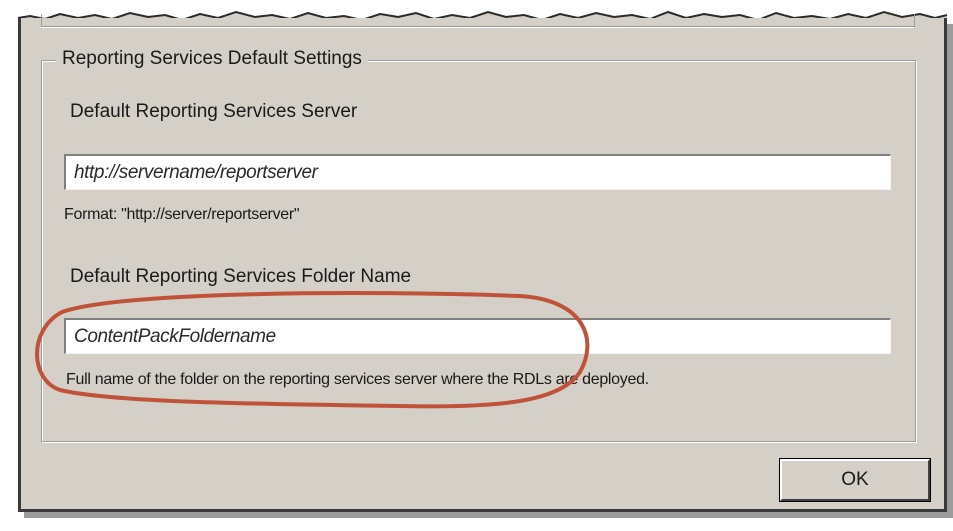  Describe the element at coordinates (477, 172) in the screenshot. I see `server-url-input: http://servername/reportserver` at that location.